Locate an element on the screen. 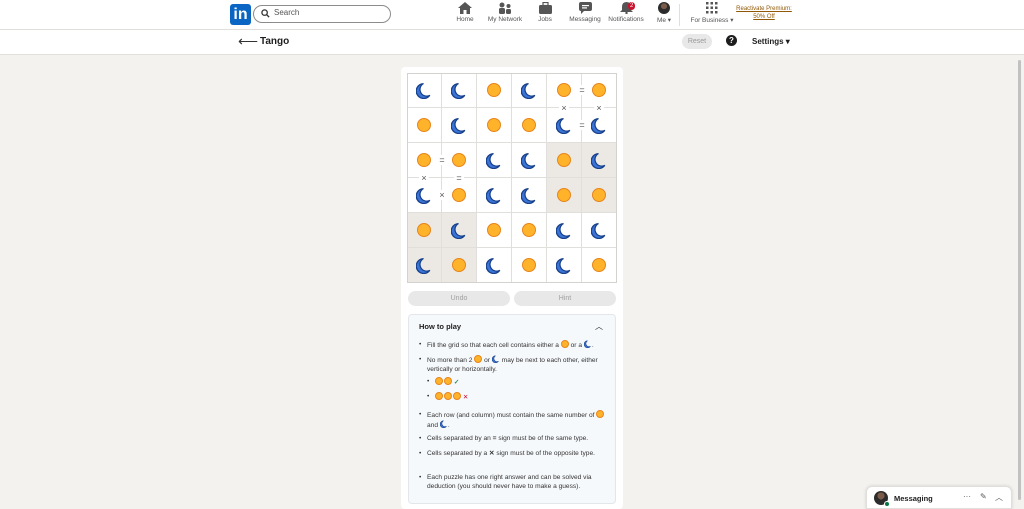 Image resolution: width=1024 pixels, height=509 pixels. settings-button: Settings ▾ is located at coordinates (771, 41).